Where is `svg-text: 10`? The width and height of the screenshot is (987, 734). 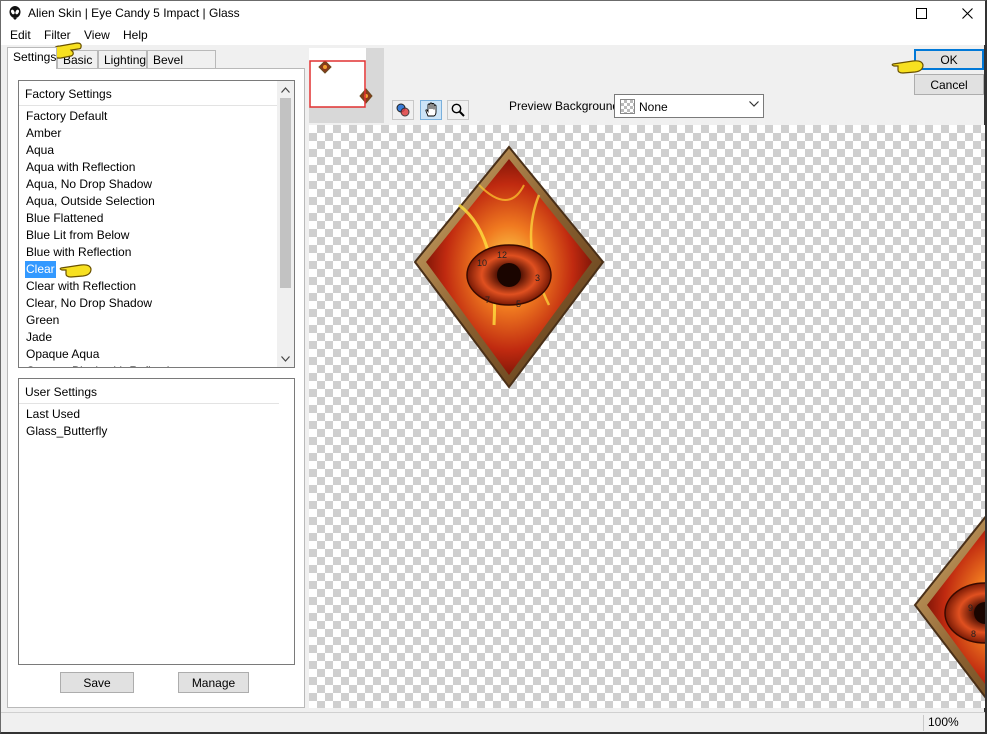 svg-text: 10 is located at coordinates (482, 263).